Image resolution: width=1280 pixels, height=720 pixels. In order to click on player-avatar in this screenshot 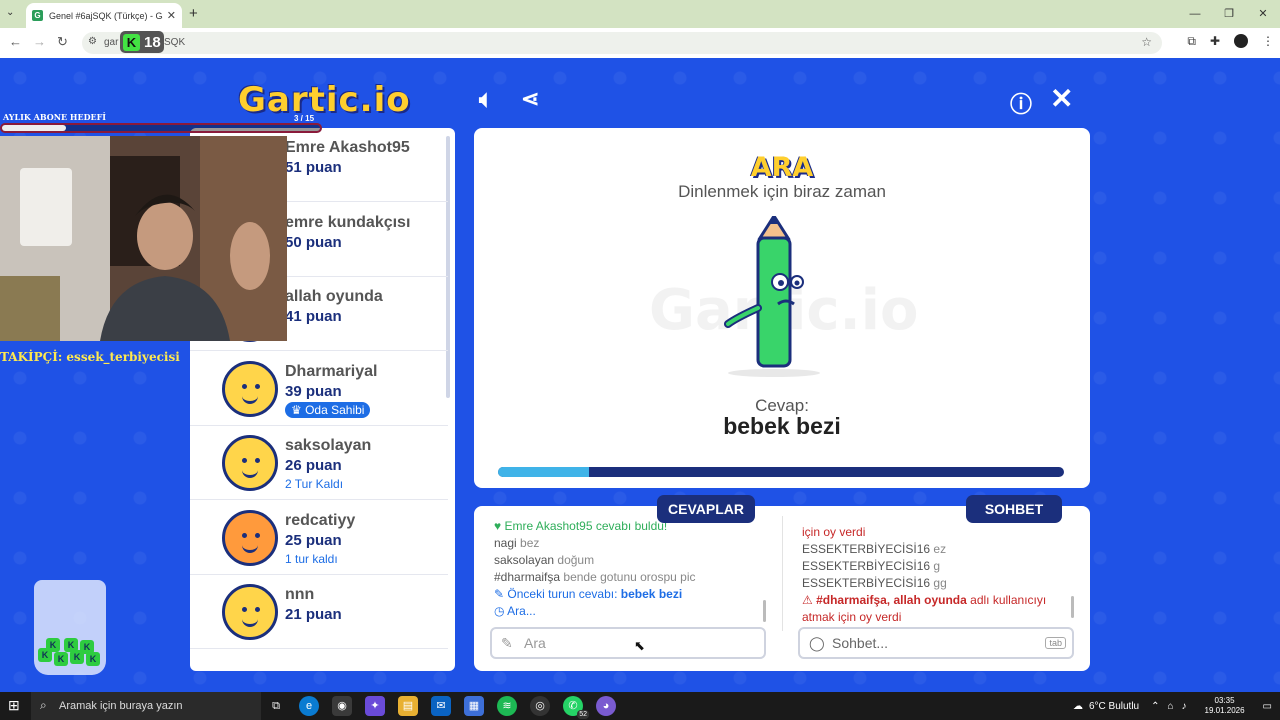, I will do `click(250, 612)`.